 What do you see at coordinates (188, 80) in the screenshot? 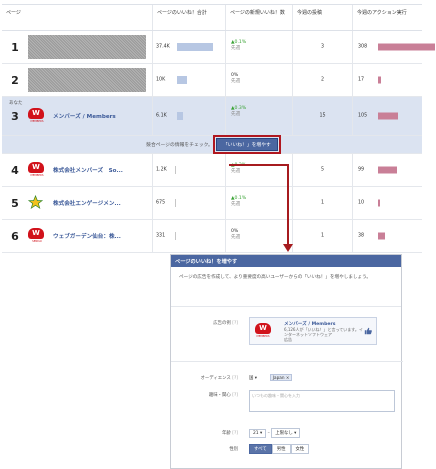
I see `total-likes-cell: 10K` at bounding box center [188, 80].